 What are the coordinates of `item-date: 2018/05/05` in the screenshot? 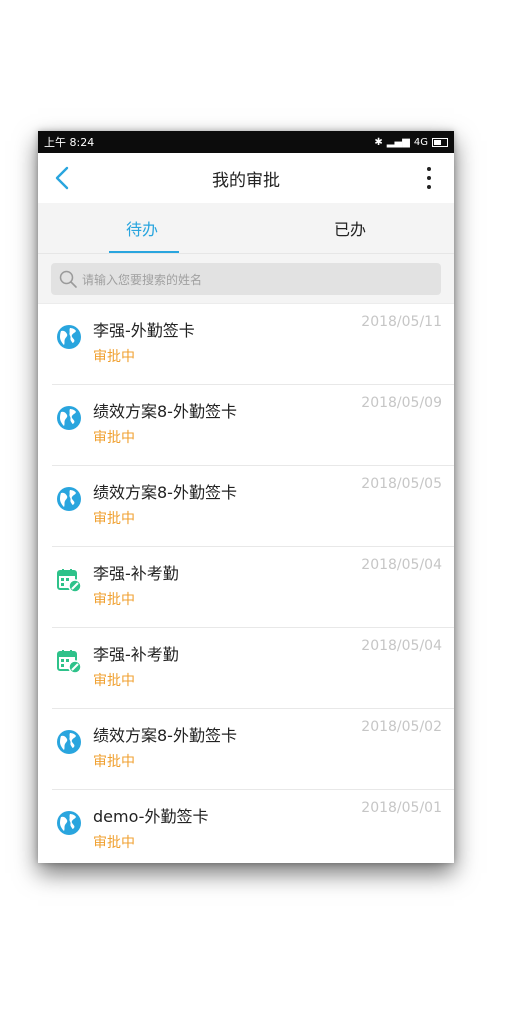 It's located at (401, 484).